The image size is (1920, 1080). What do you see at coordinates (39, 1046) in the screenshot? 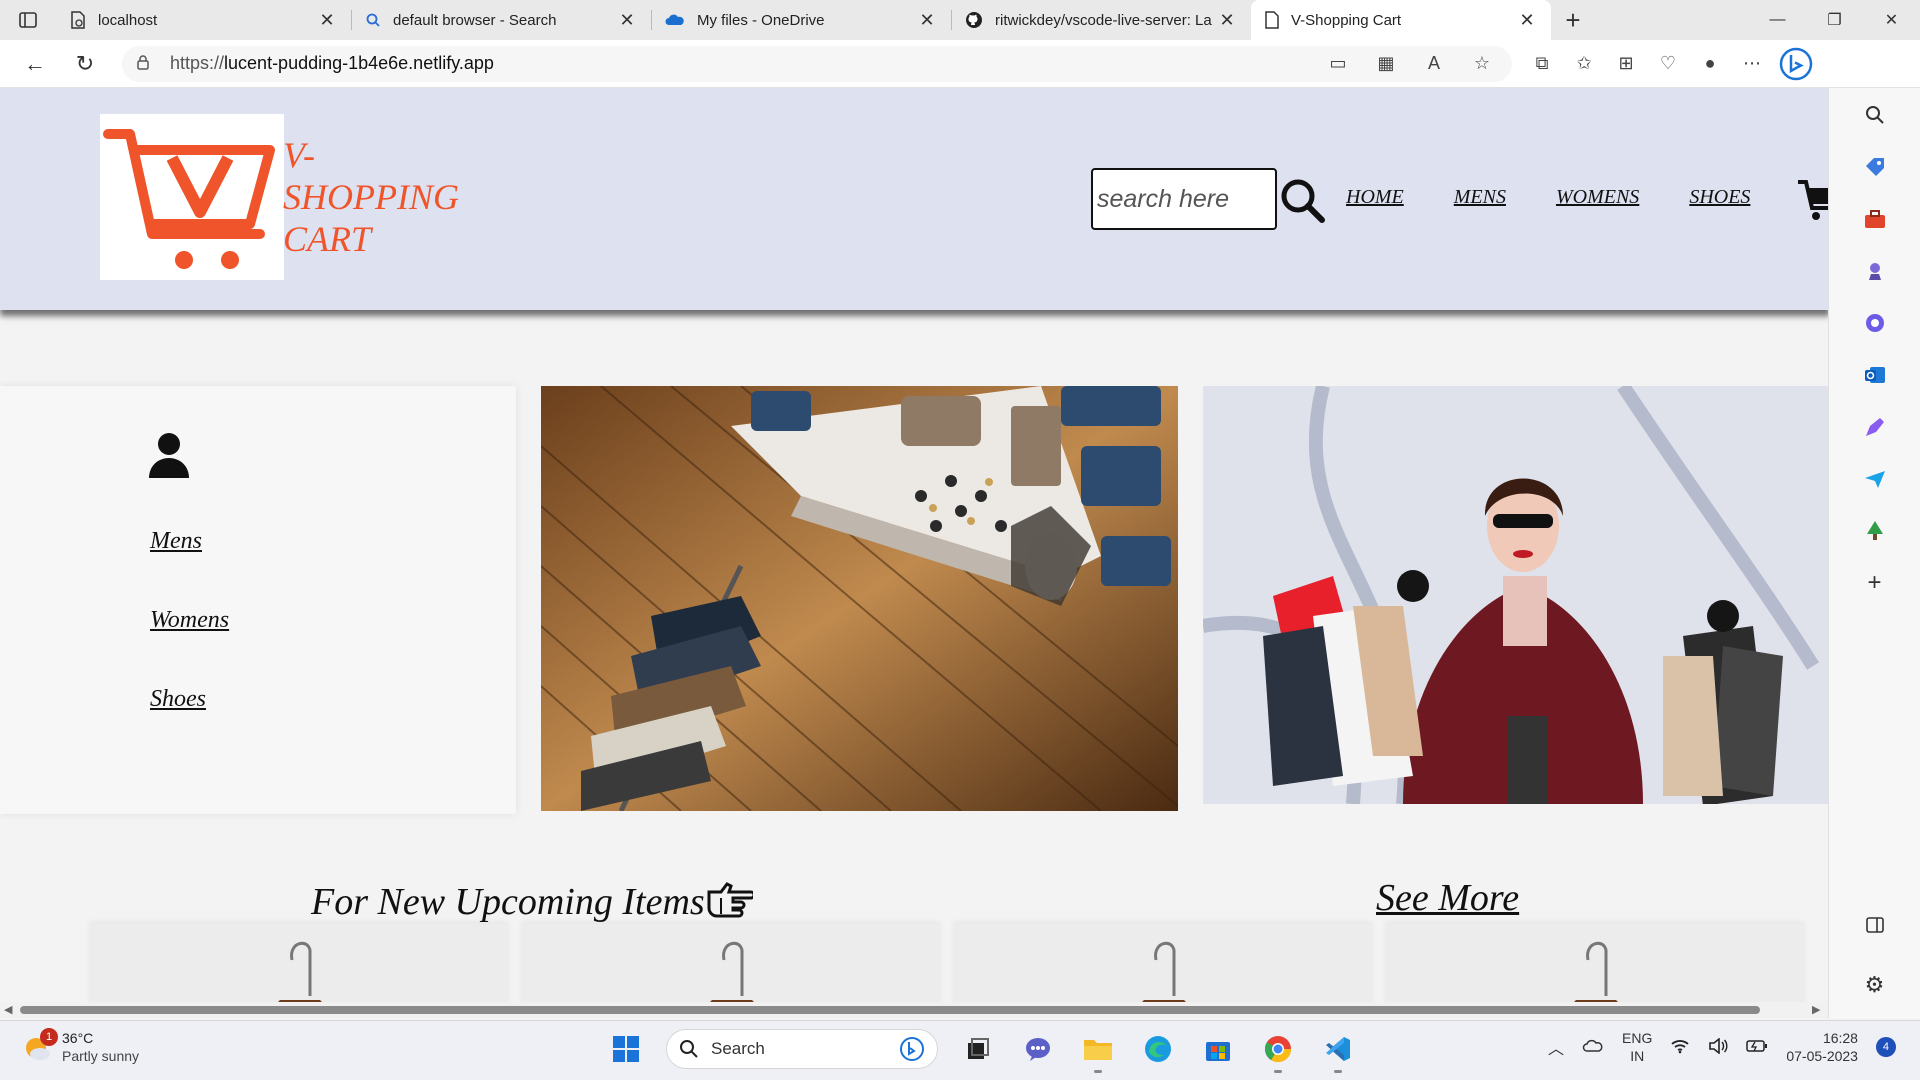
I see `weather-icon: 1` at bounding box center [39, 1046].